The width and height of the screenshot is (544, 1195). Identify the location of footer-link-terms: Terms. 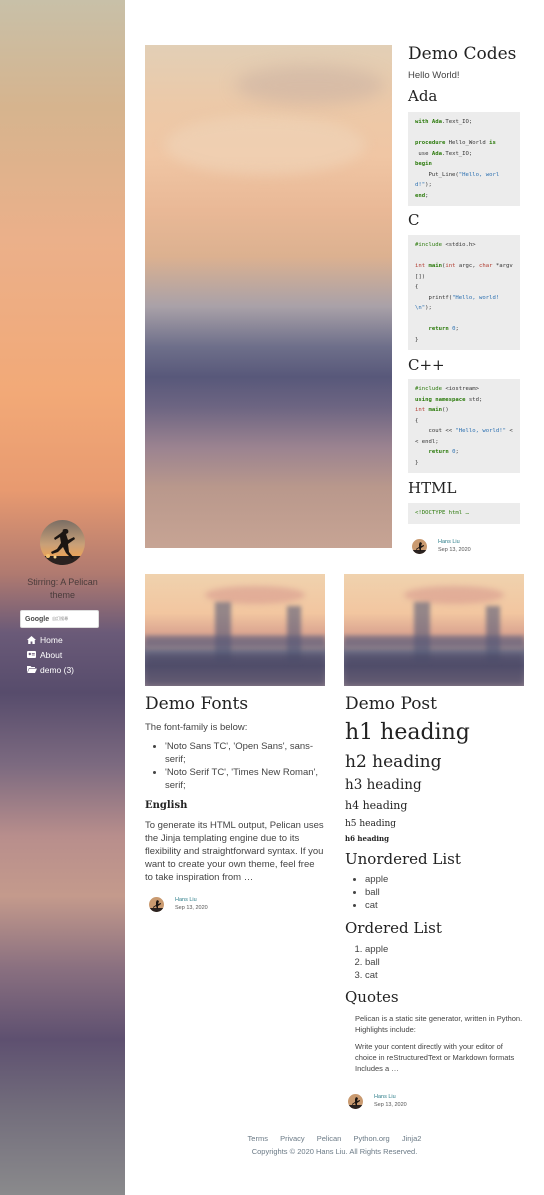
(258, 1138).